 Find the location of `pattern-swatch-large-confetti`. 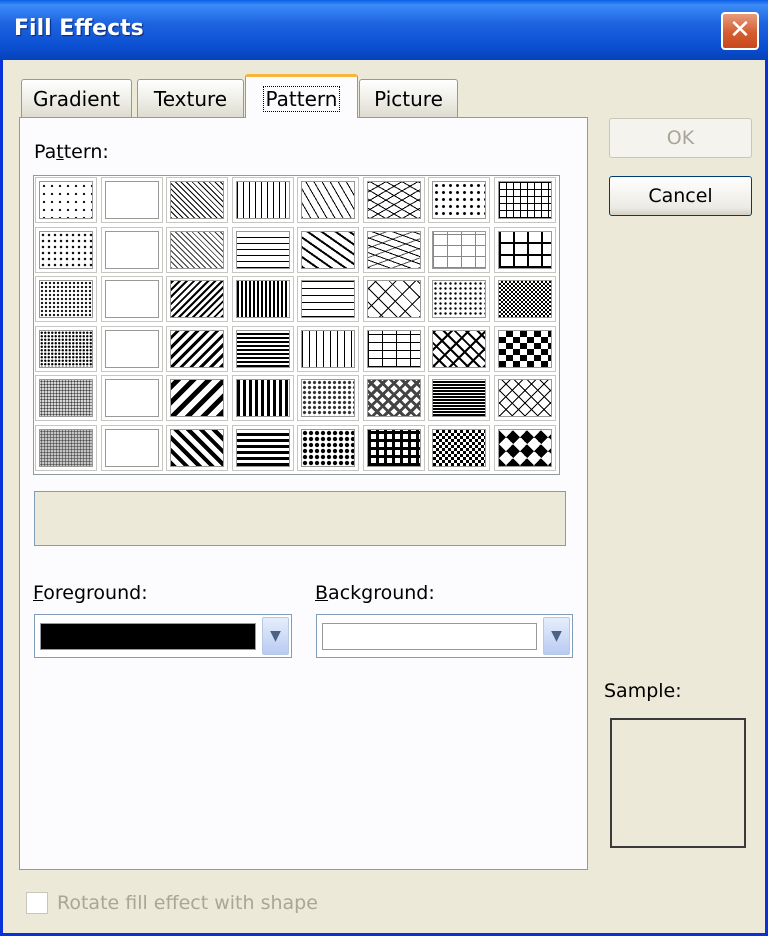

pattern-swatch-large-confetti is located at coordinates (328, 448).